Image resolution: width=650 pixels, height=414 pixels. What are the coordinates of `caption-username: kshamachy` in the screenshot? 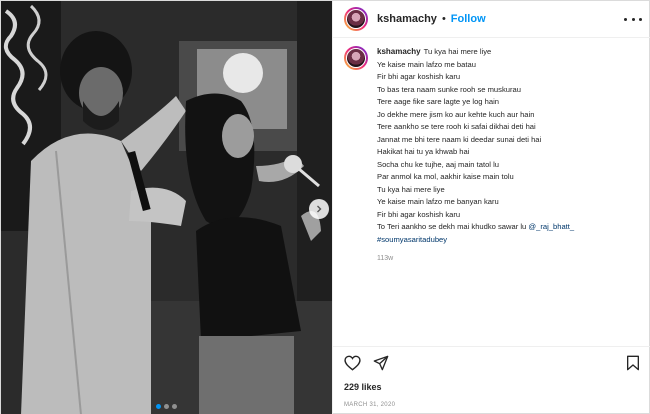 It's located at (399, 51).